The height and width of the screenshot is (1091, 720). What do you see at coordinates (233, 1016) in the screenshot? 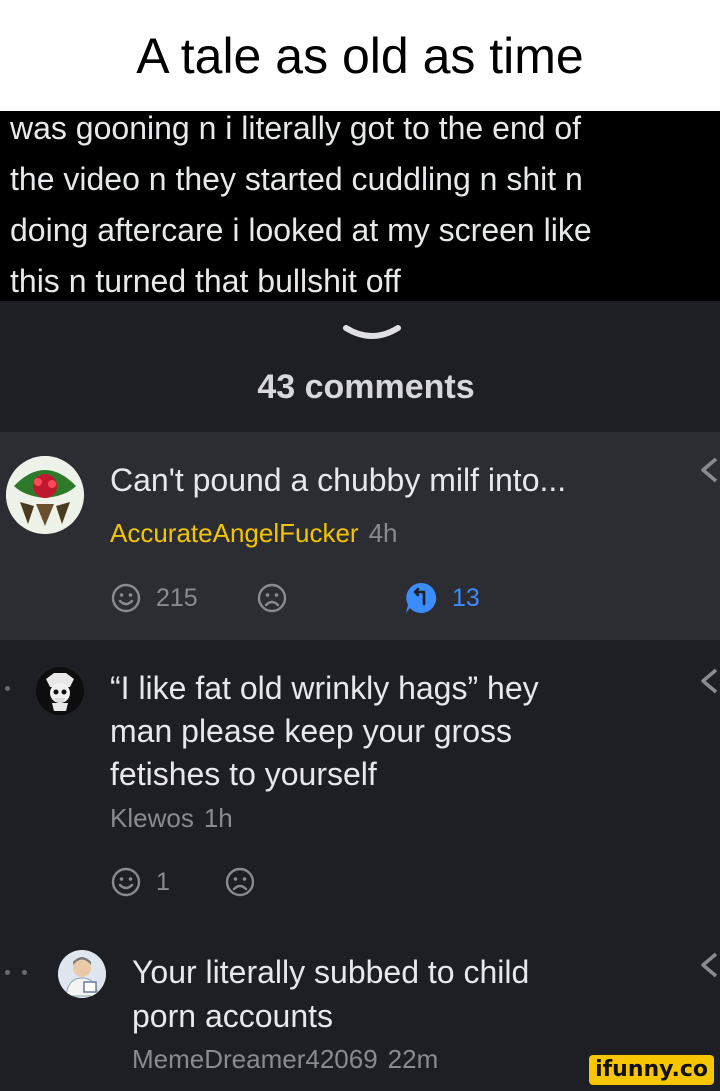
I see `comment-text: porn accounts` at bounding box center [233, 1016].